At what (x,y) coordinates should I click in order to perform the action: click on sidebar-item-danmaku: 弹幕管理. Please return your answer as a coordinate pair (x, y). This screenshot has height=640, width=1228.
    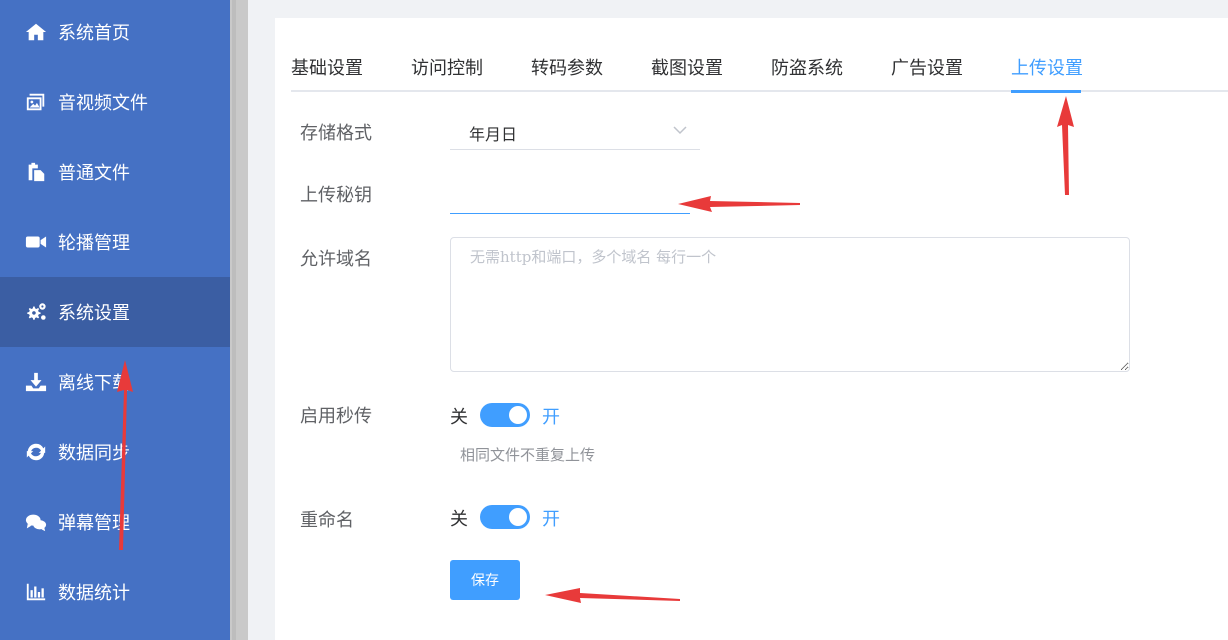
    Looking at the image, I should click on (115, 522).